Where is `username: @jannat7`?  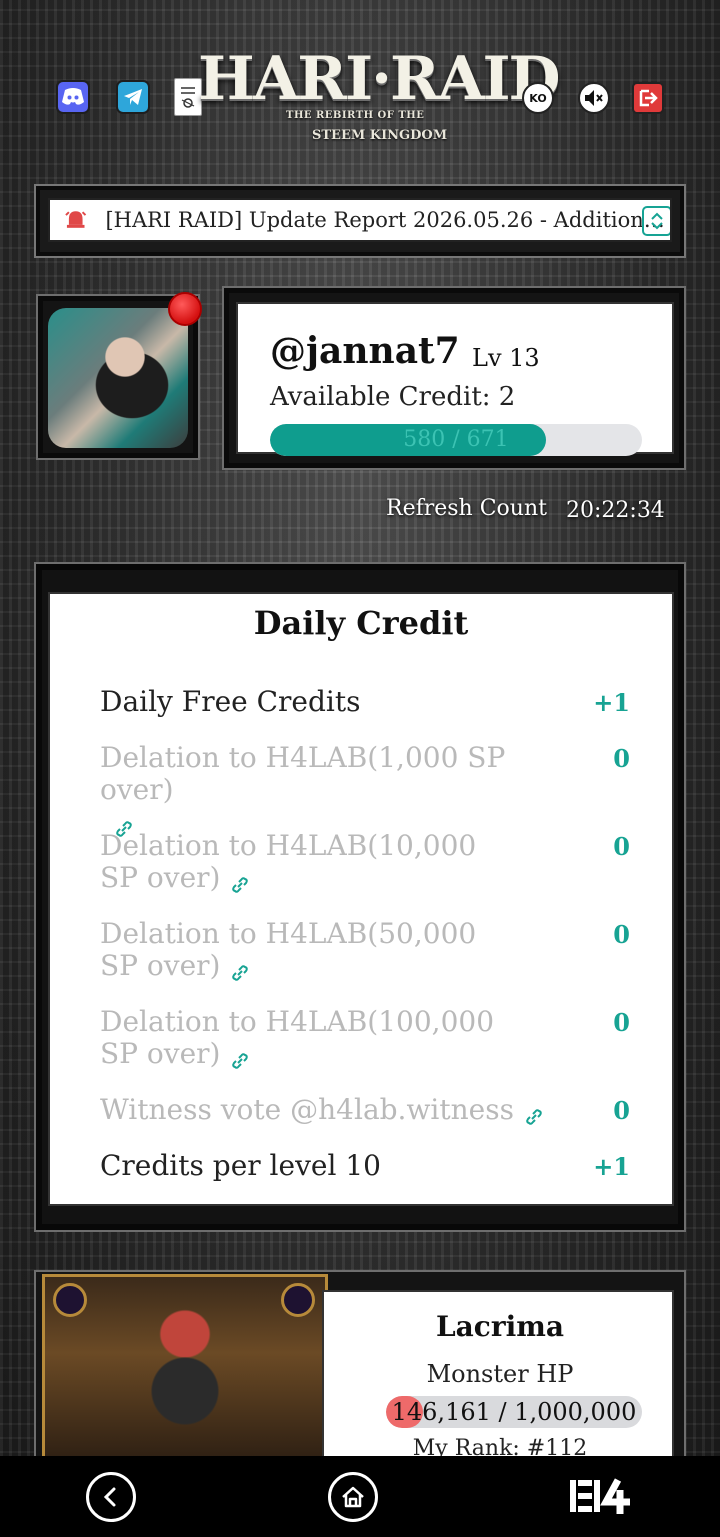 username: @jannat7 is located at coordinates (365, 351).